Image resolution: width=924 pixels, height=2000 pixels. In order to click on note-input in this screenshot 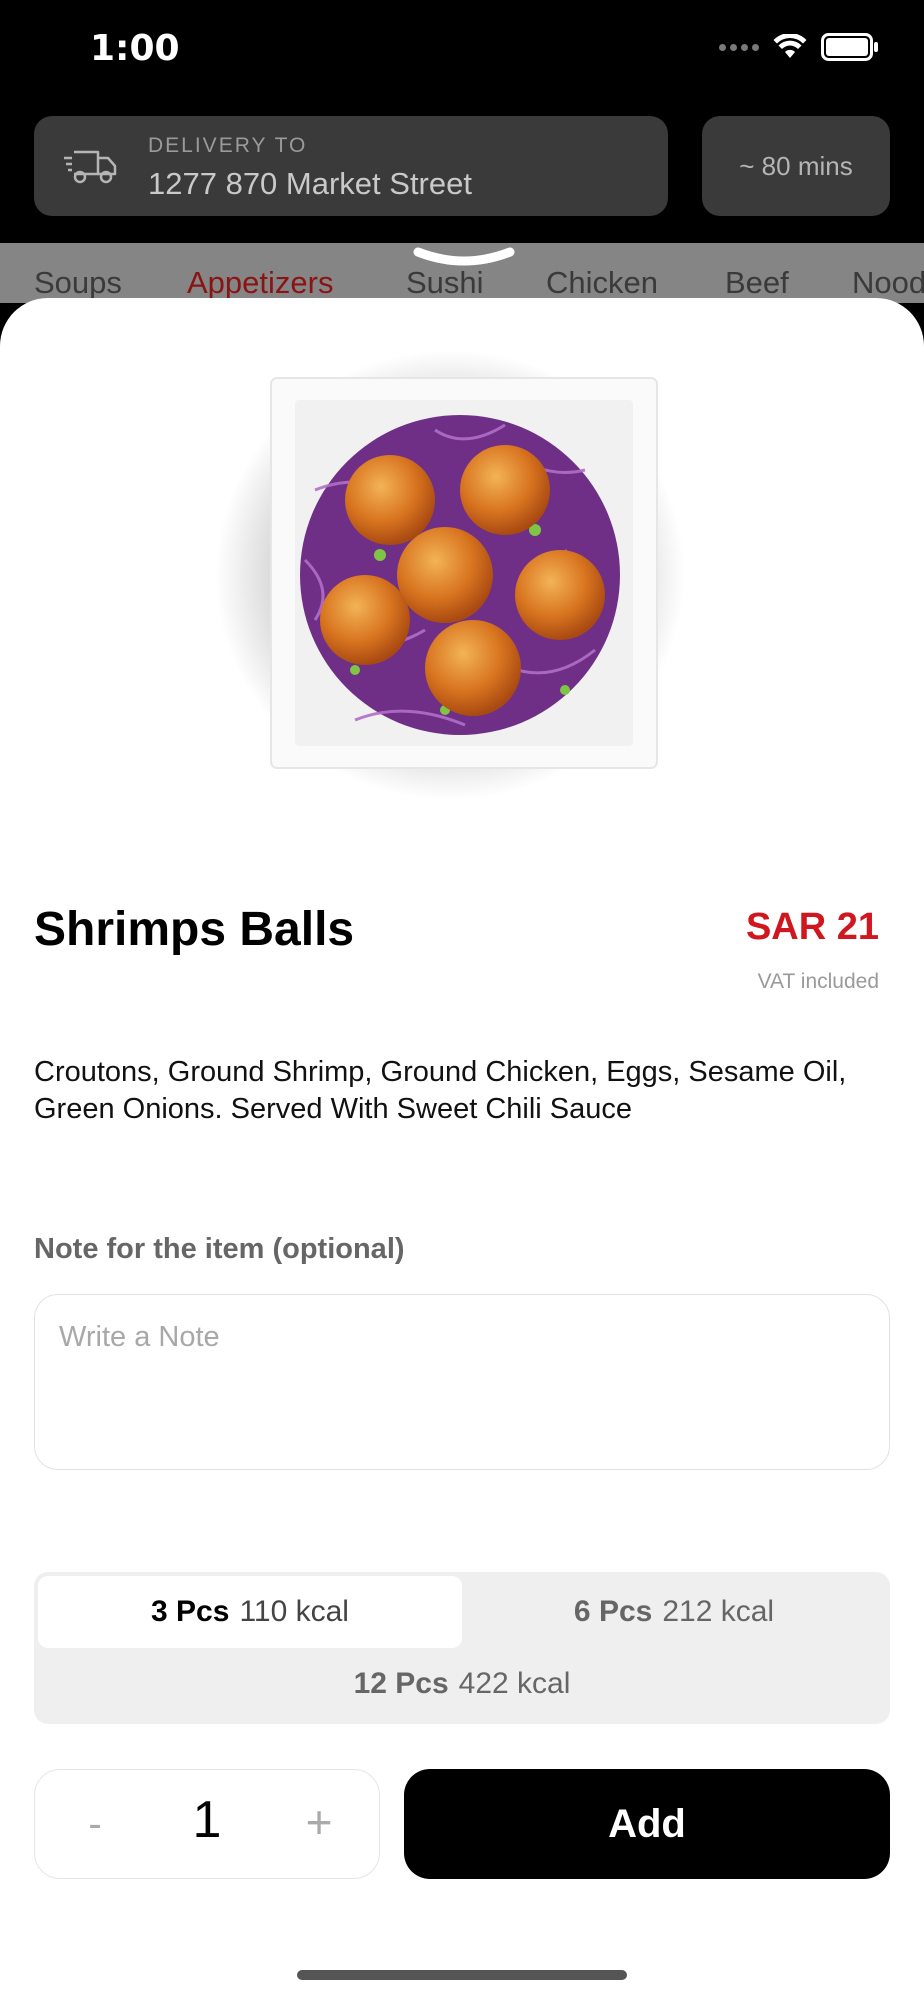, I will do `click(462, 1382)`.